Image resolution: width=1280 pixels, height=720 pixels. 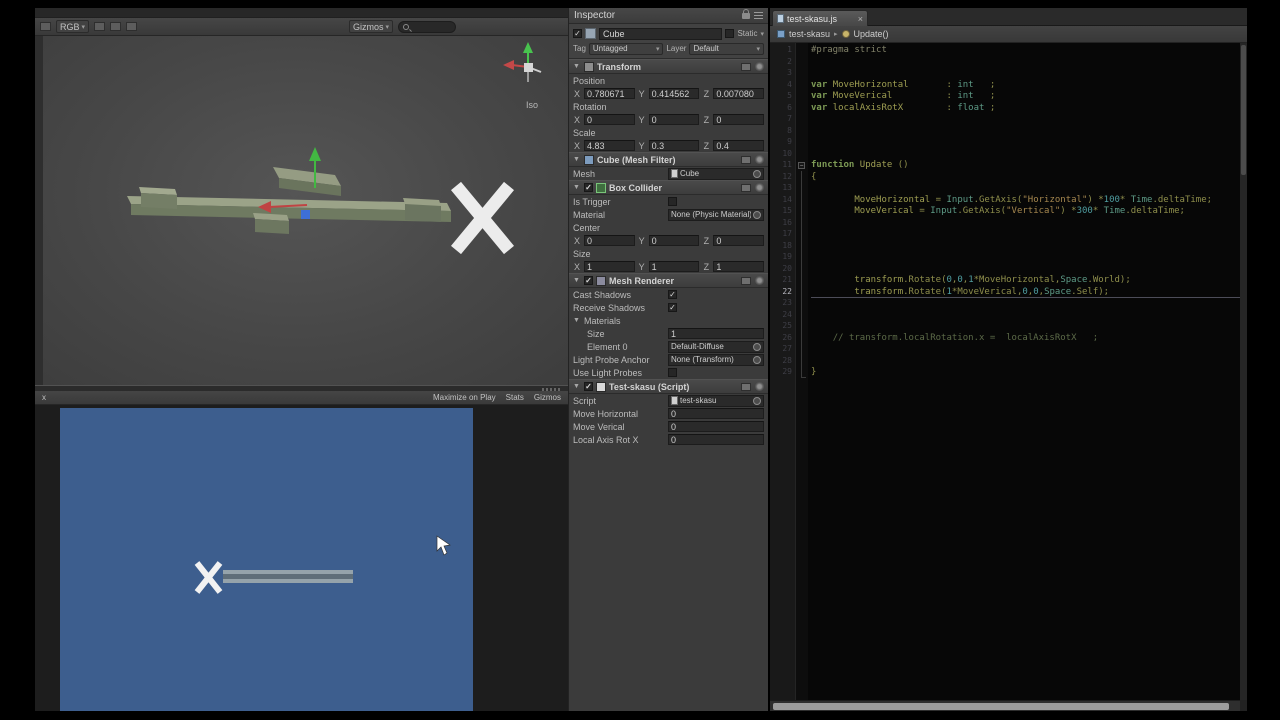 What do you see at coordinates (716, 426) in the screenshot?
I see `move-verical-field: 0` at bounding box center [716, 426].